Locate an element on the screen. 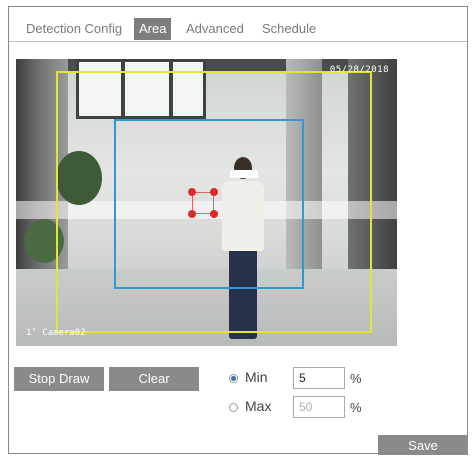  max-label: Max is located at coordinates (258, 406).